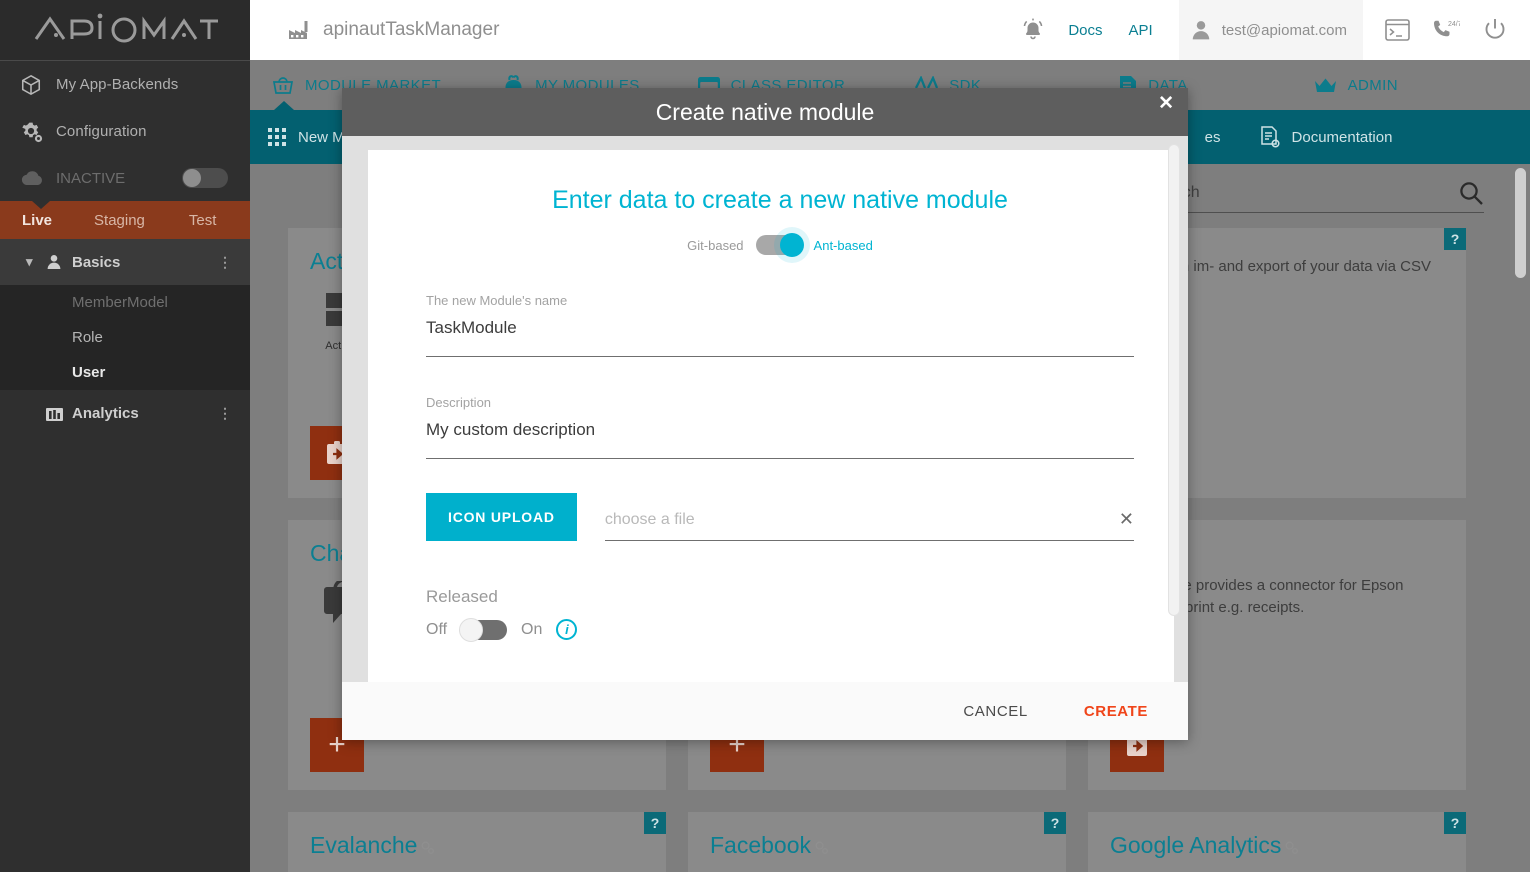 This screenshot has width=1530, height=872. I want to click on cube-icon, so click(38, 85).